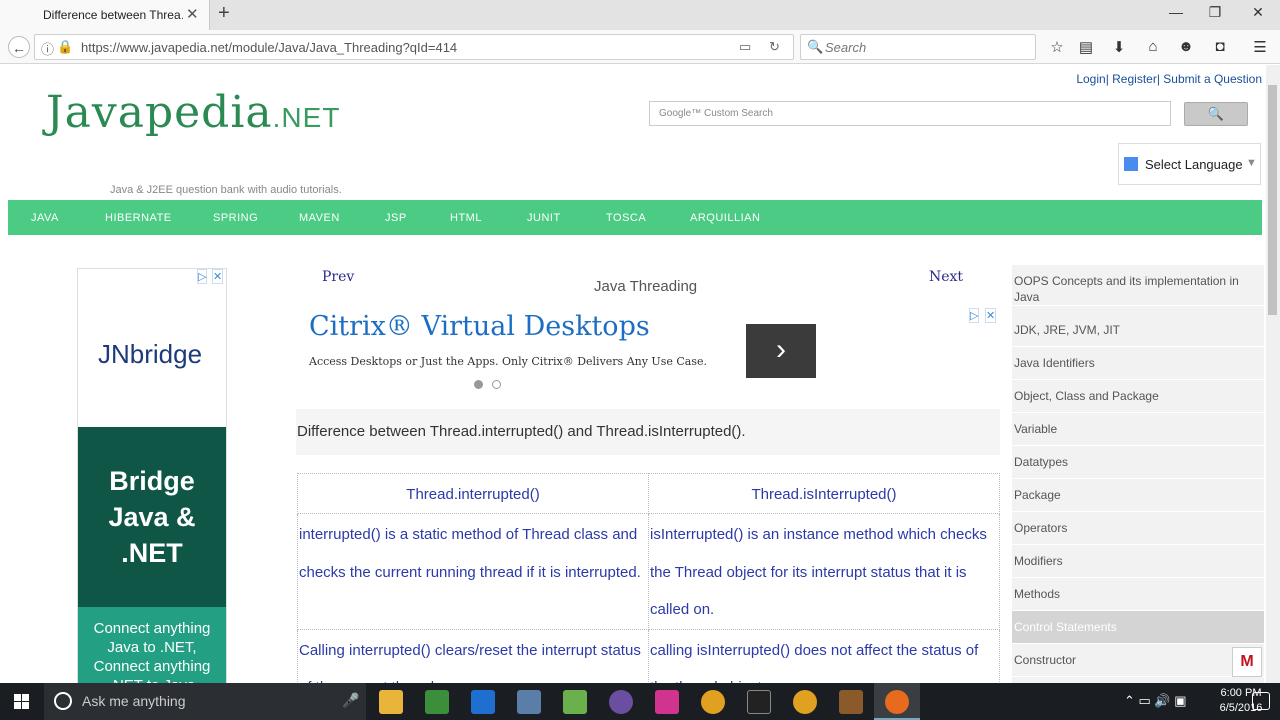 This screenshot has height=720, width=1280. Describe the element at coordinates (1119, 47) in the screenshot. I see `download-icon: ⬇` at that location.